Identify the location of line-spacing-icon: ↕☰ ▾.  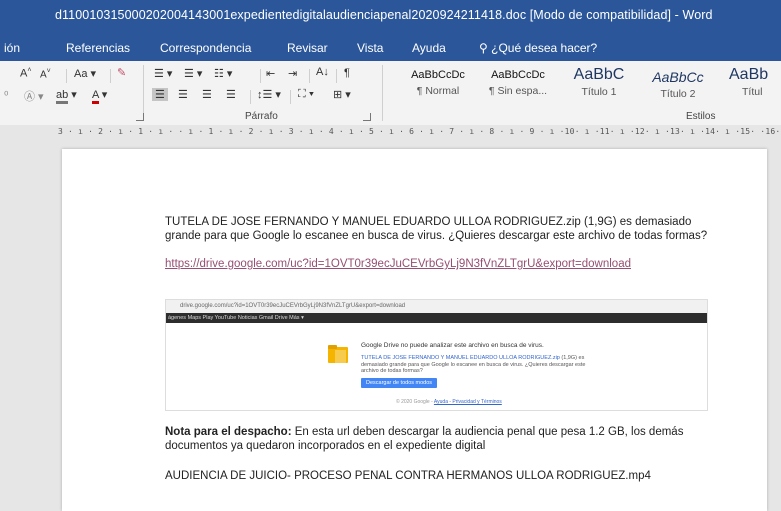
(269, 94).